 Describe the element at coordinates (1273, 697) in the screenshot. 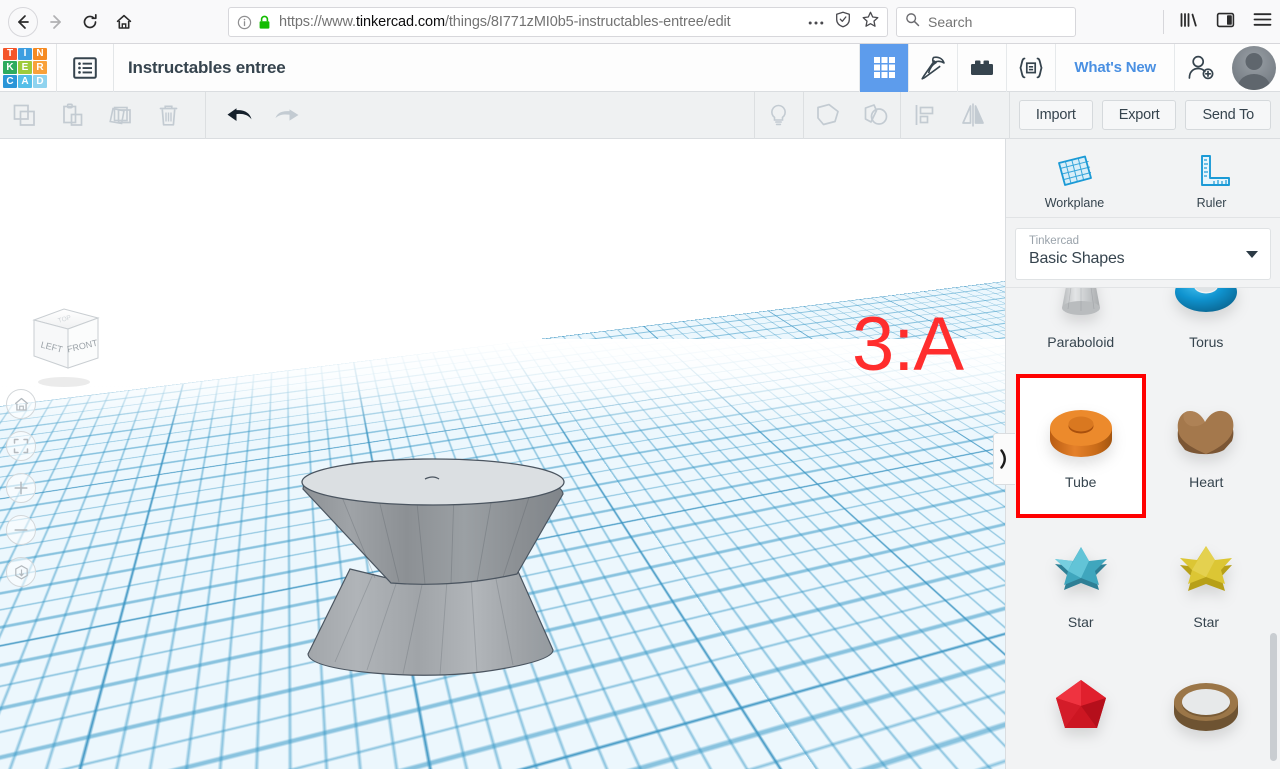

I see `panel-scrollbar` at that location.